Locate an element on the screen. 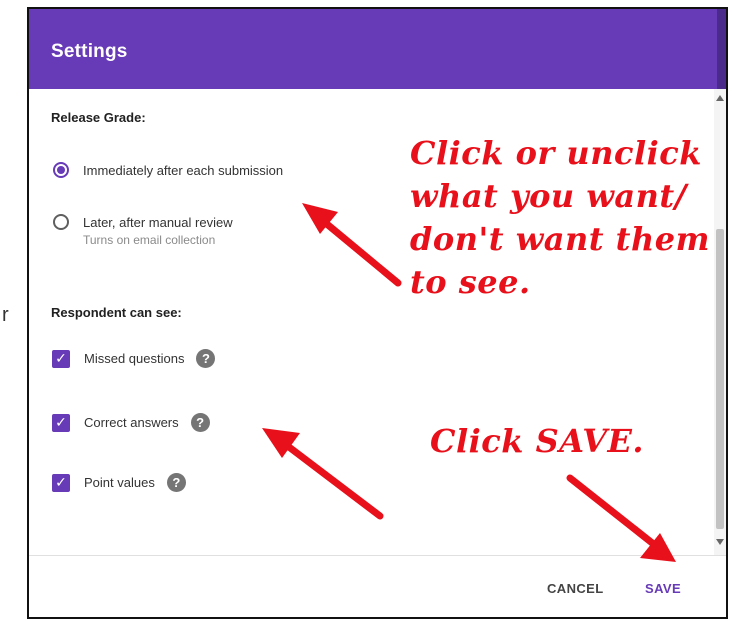  arrow-to-radio-options-icon is located at coordinates (352, 245).